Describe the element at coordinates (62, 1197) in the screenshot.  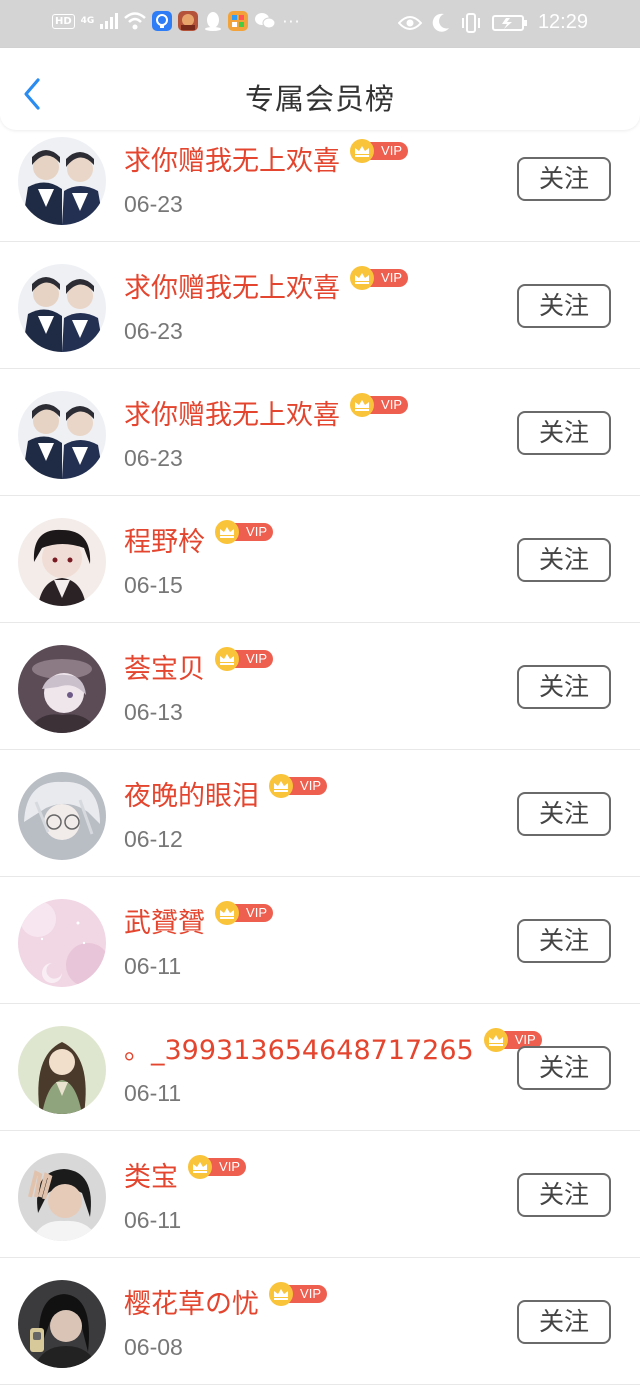
I see `avatar-girl-peace` at that location.